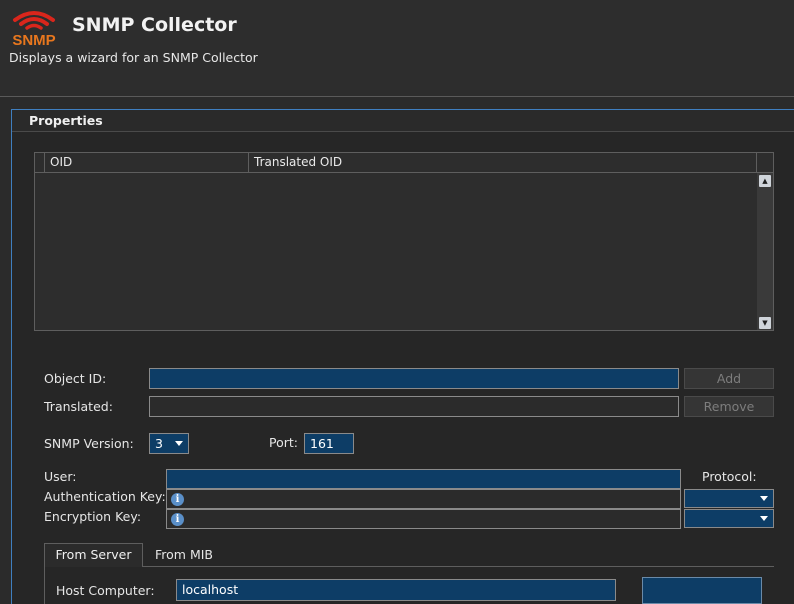  Describe the element at coordinates (146, 162) in the screenshot. I see `column-header-oid: OID` at that location.